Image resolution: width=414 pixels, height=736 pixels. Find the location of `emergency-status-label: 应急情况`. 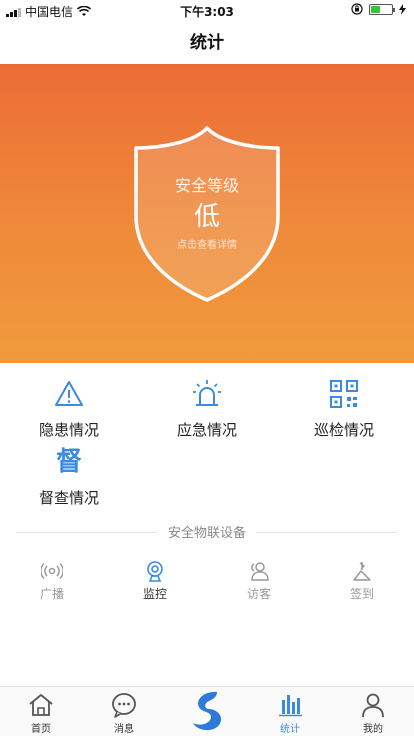

emergency-status-label: 应急情况 is located at coordinates (206, 430).